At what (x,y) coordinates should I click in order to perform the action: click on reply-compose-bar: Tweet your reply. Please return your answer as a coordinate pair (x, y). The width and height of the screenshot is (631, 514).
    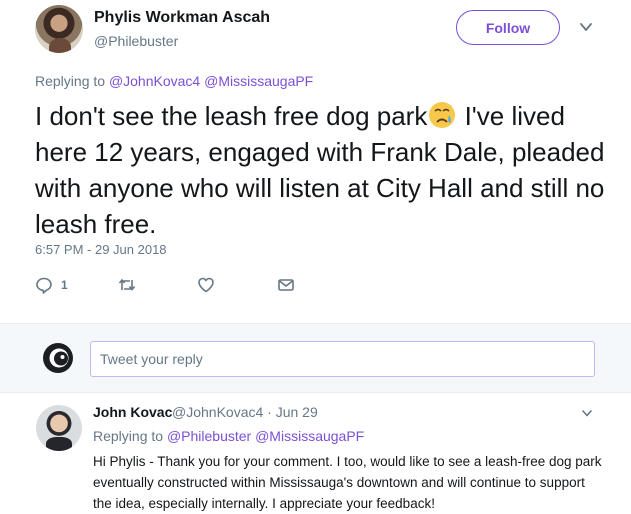
    Looking at the image, I should click on (315, 358).